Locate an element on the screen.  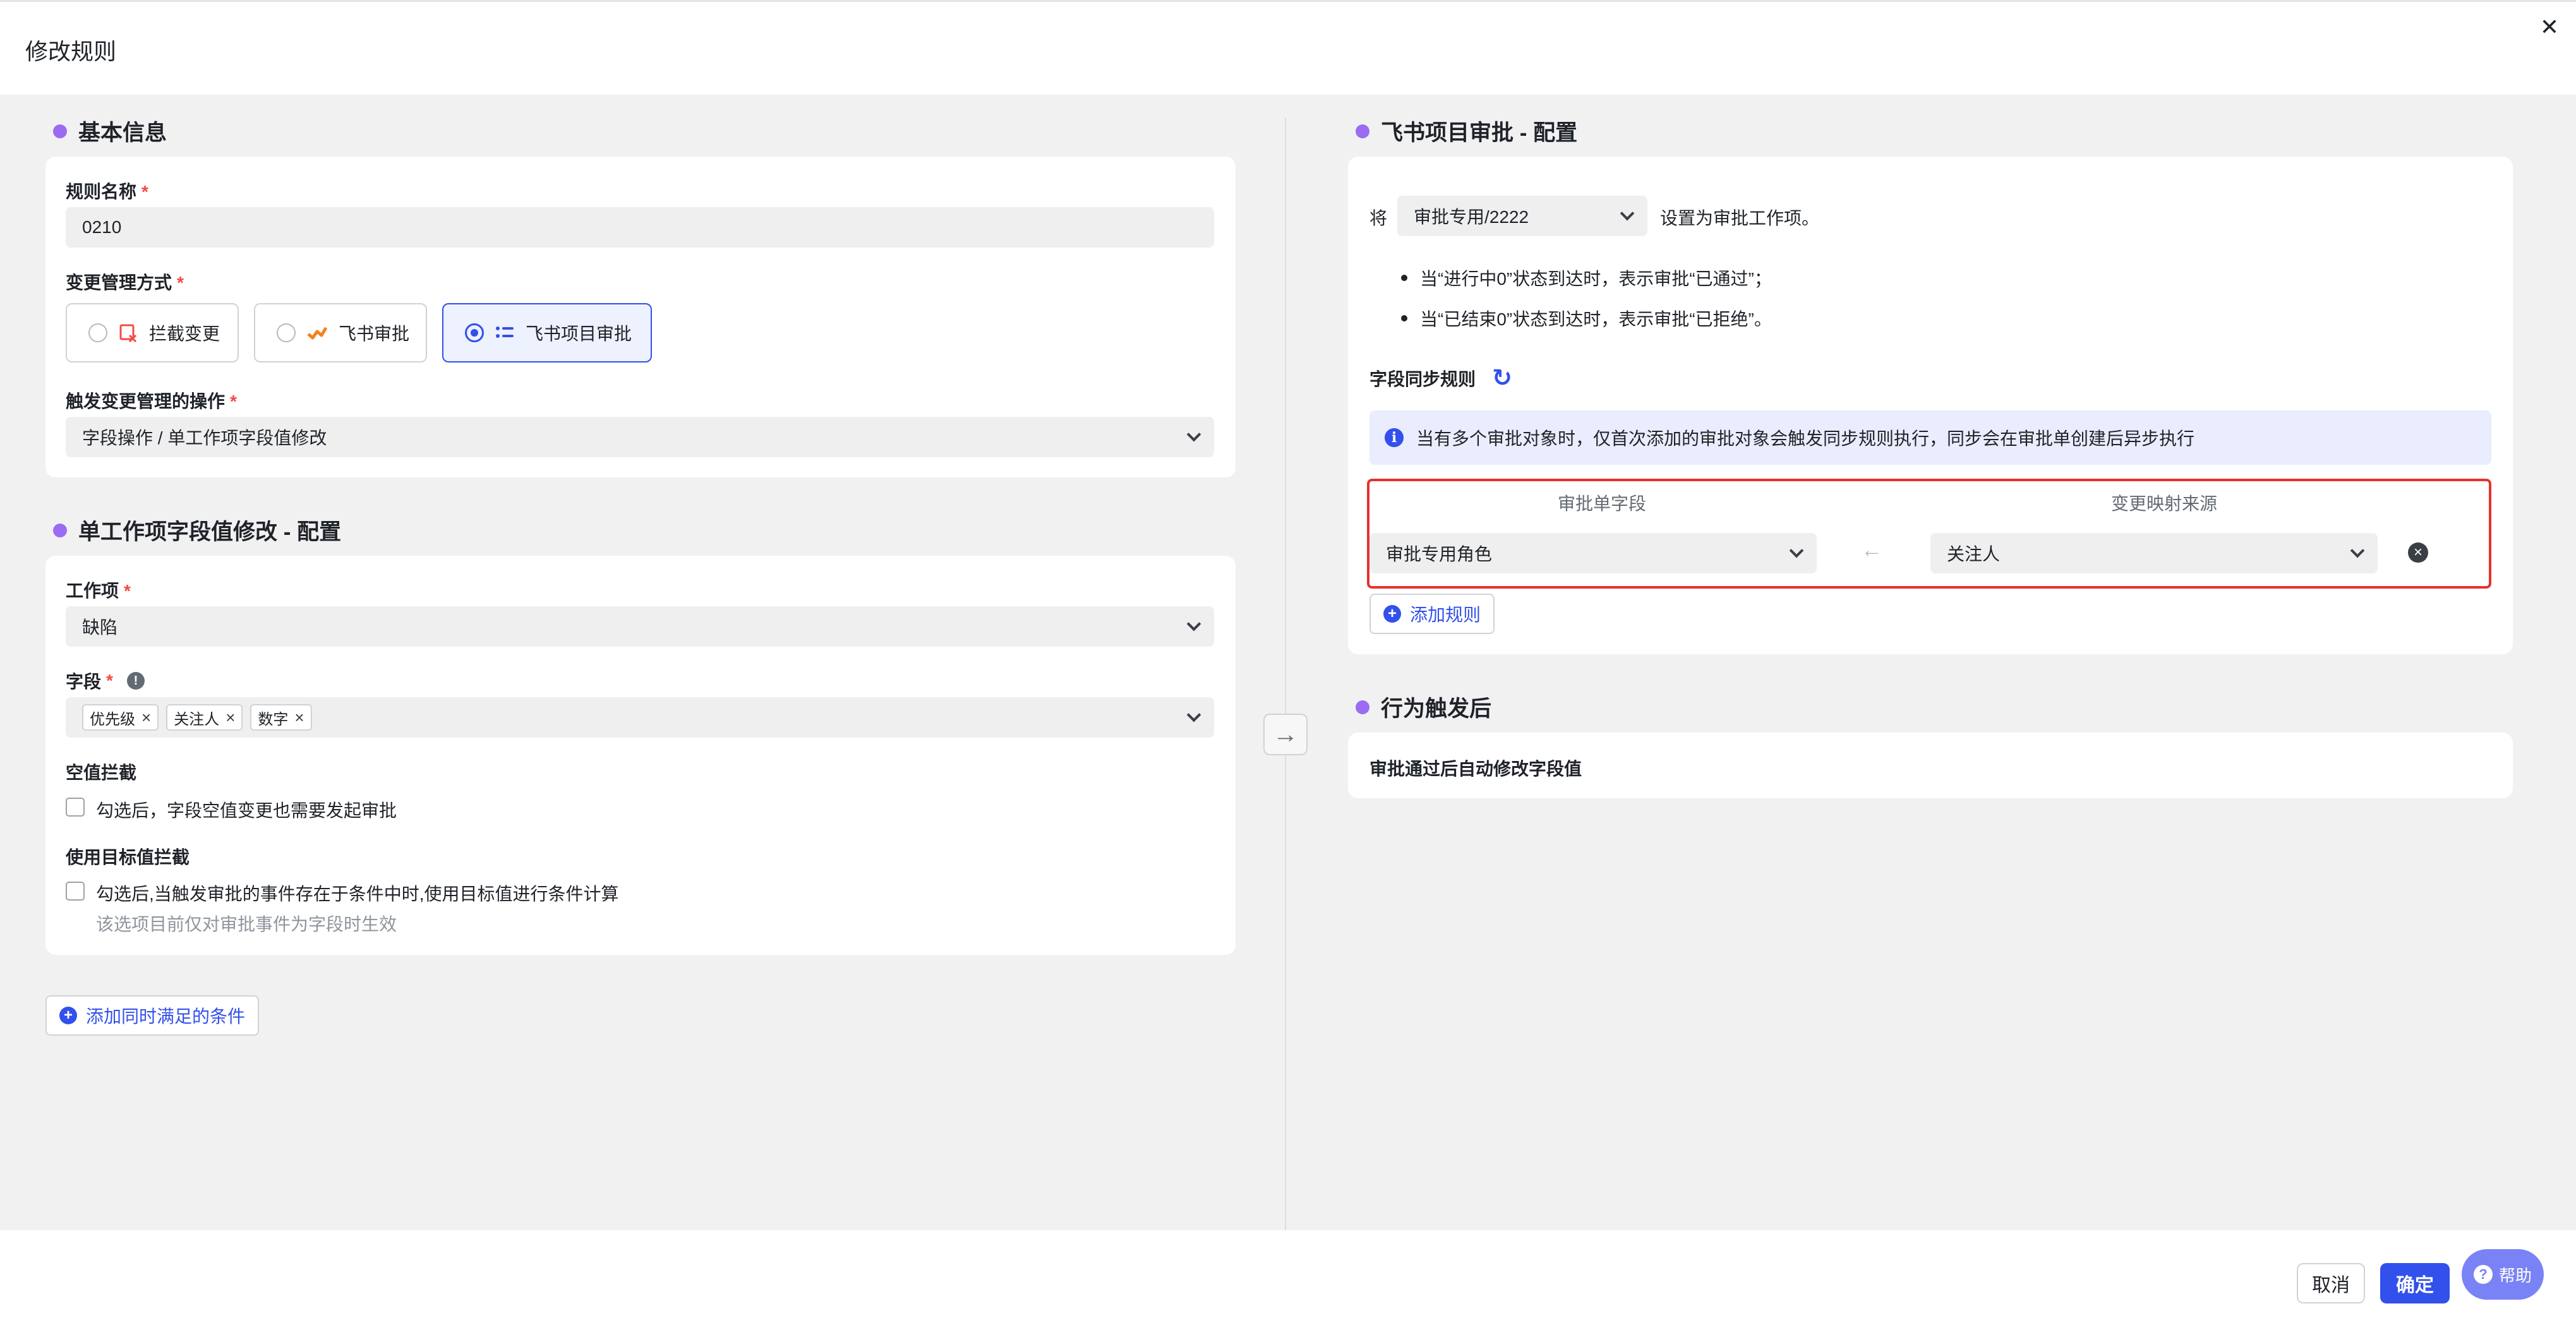
field-label: 字段 * ! is located at coordinates (105, 680).